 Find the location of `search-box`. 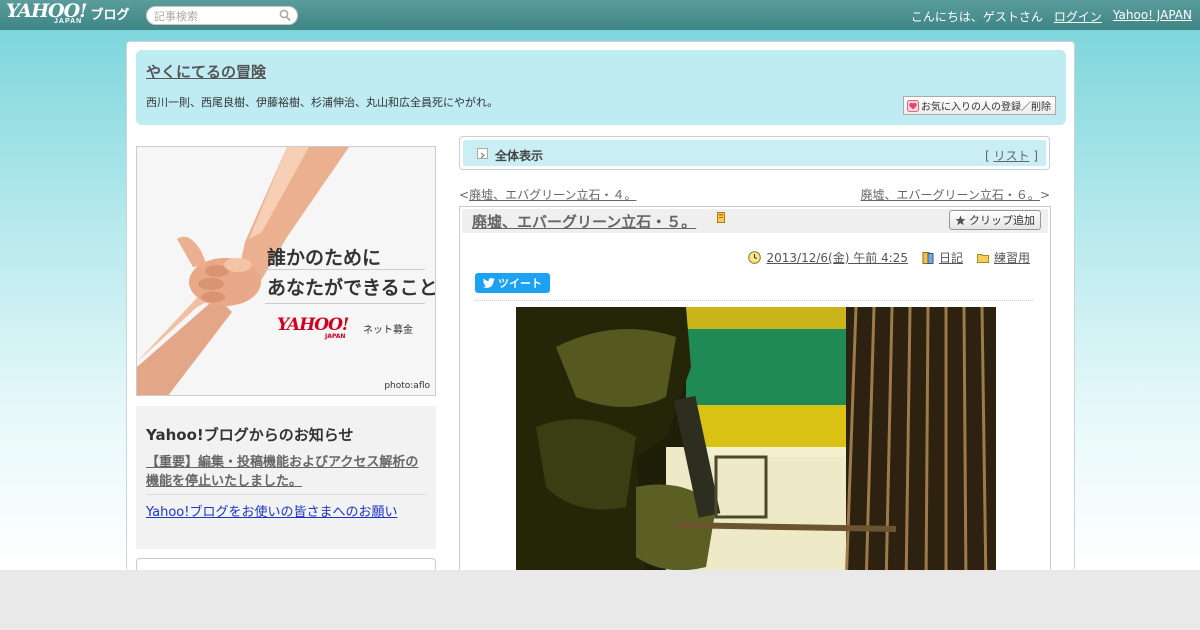

search-box is located at coordinates (222, 15).